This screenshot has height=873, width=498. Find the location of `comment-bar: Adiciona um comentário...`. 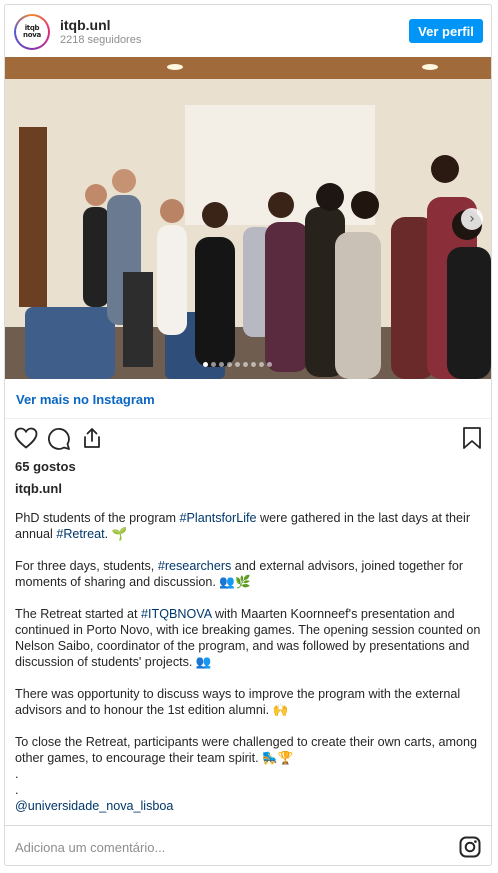

comment-bar: Adiciona um comentário... is located at coordinates (248, 845).